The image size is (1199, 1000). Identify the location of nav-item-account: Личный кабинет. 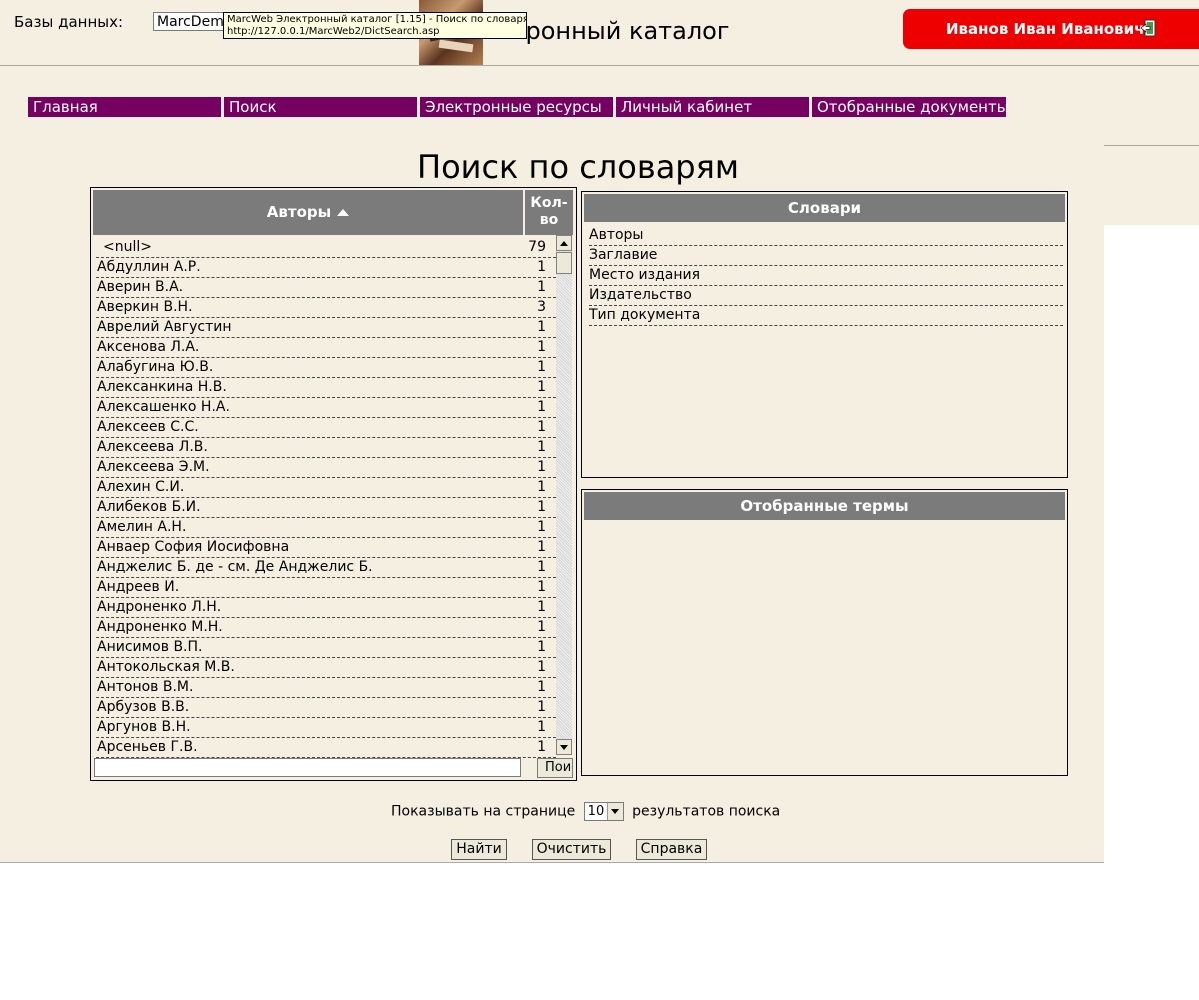
(712, 107).